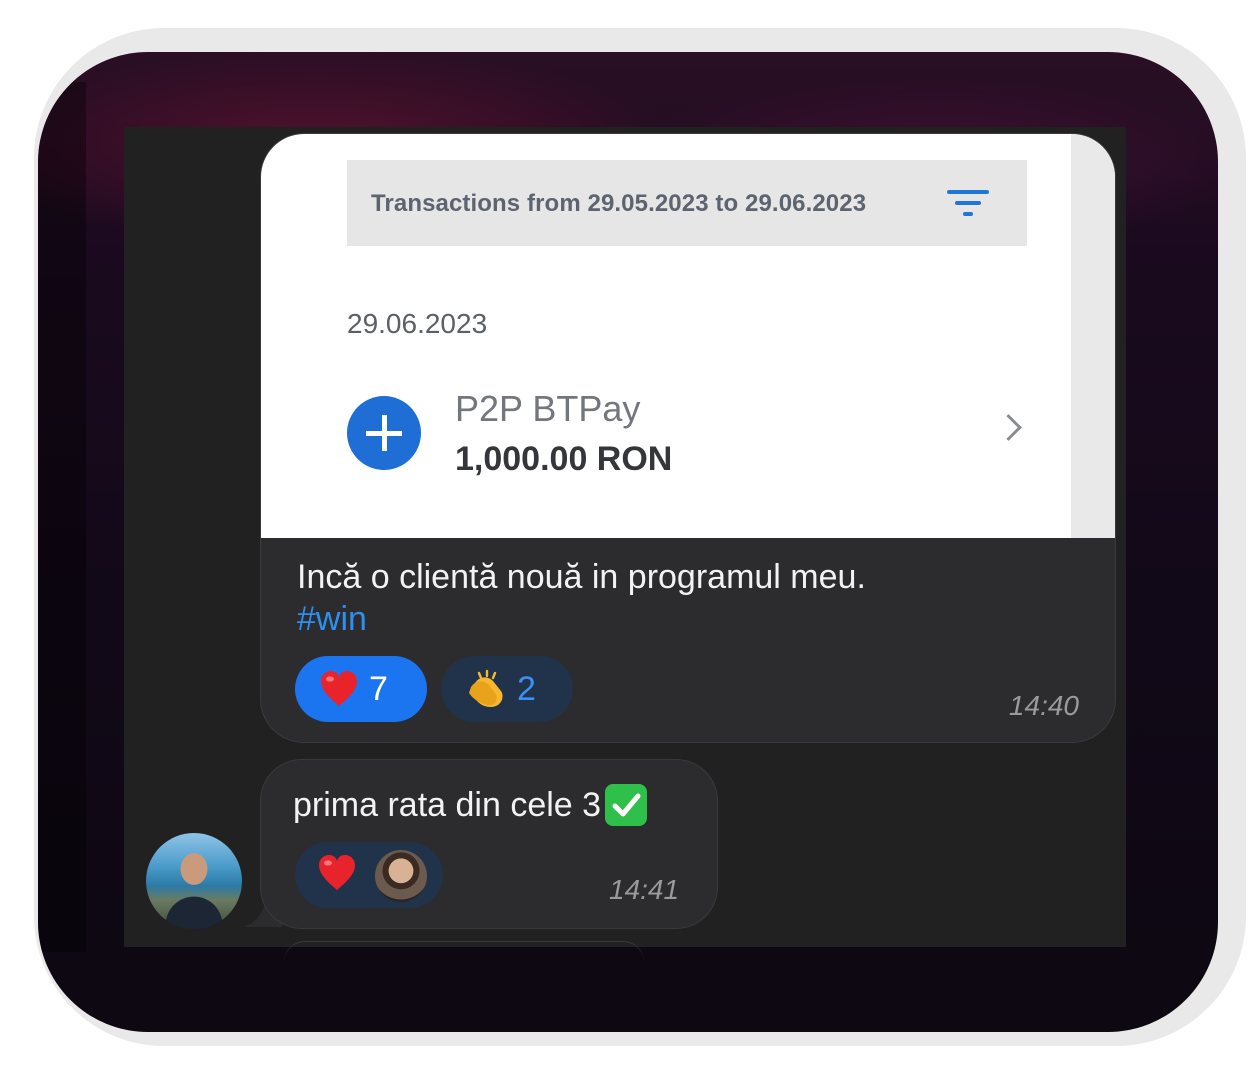  Describe the element at coordinates (581, 577) in the screenshot. I see `message-text: Incă o clientă nouă in programul meu.` at that location.